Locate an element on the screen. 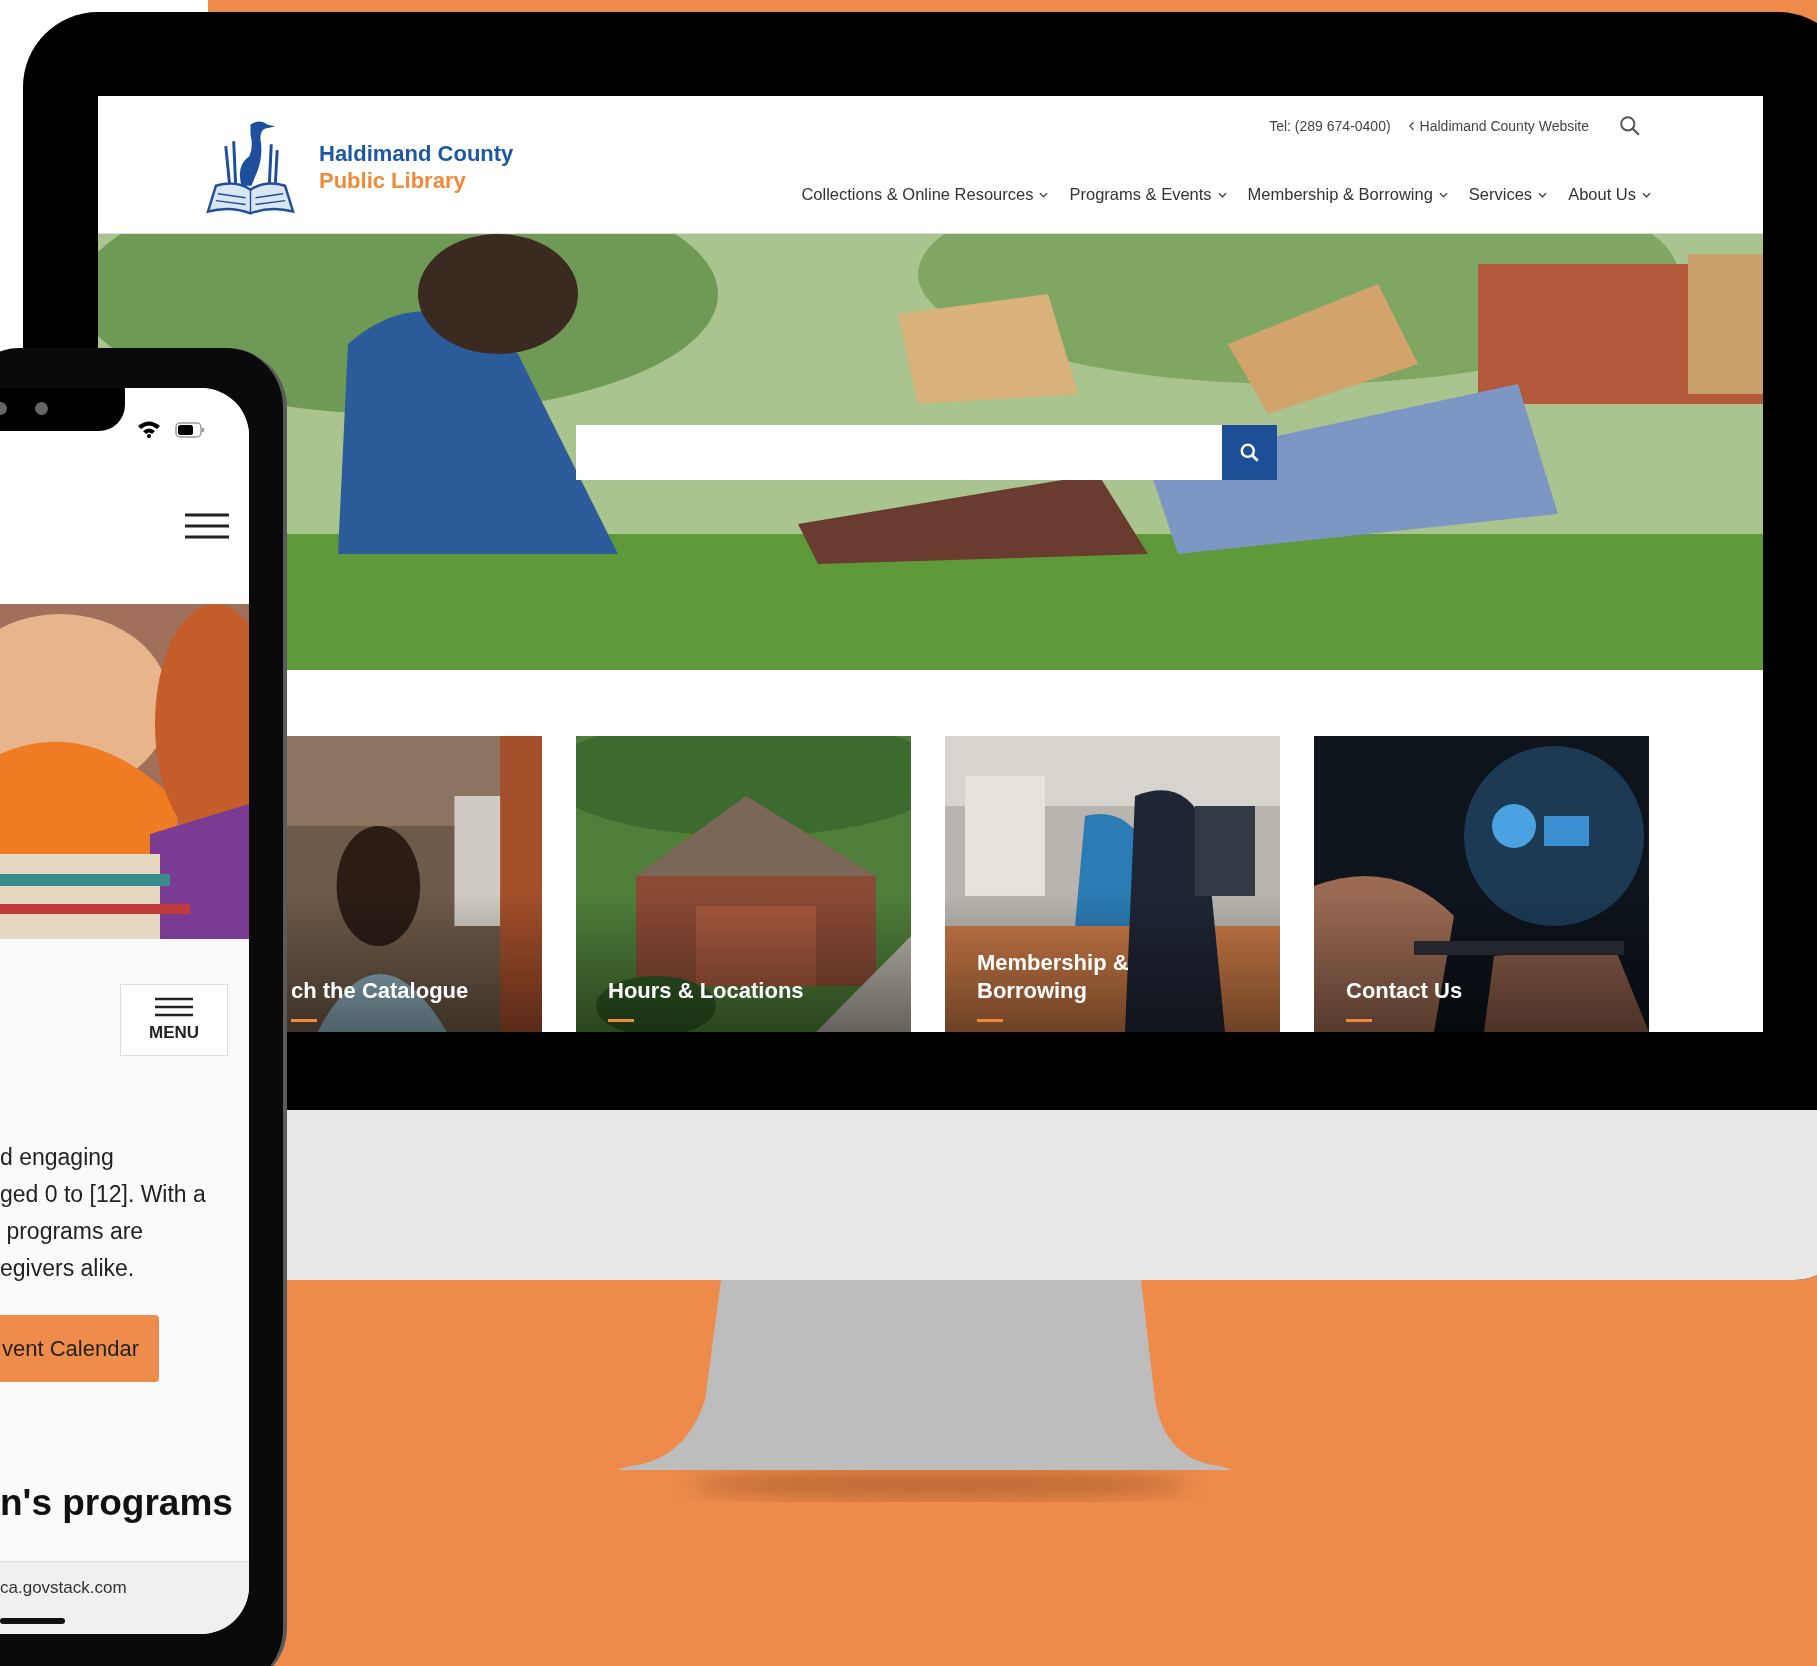  nav-menu-item: Services is located at coordinates (1508, 194).